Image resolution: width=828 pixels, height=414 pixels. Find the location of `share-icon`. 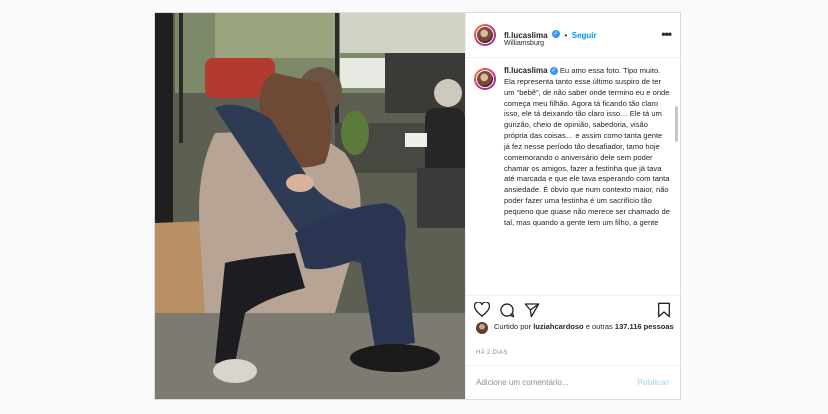

share-icon is located at coordinates (532, 310).